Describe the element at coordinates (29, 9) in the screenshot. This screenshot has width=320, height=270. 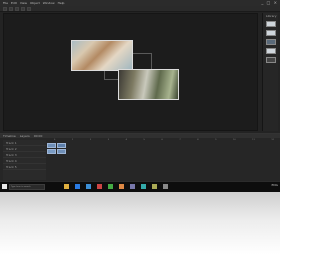
I see `zoom-tool-icon` at that location.